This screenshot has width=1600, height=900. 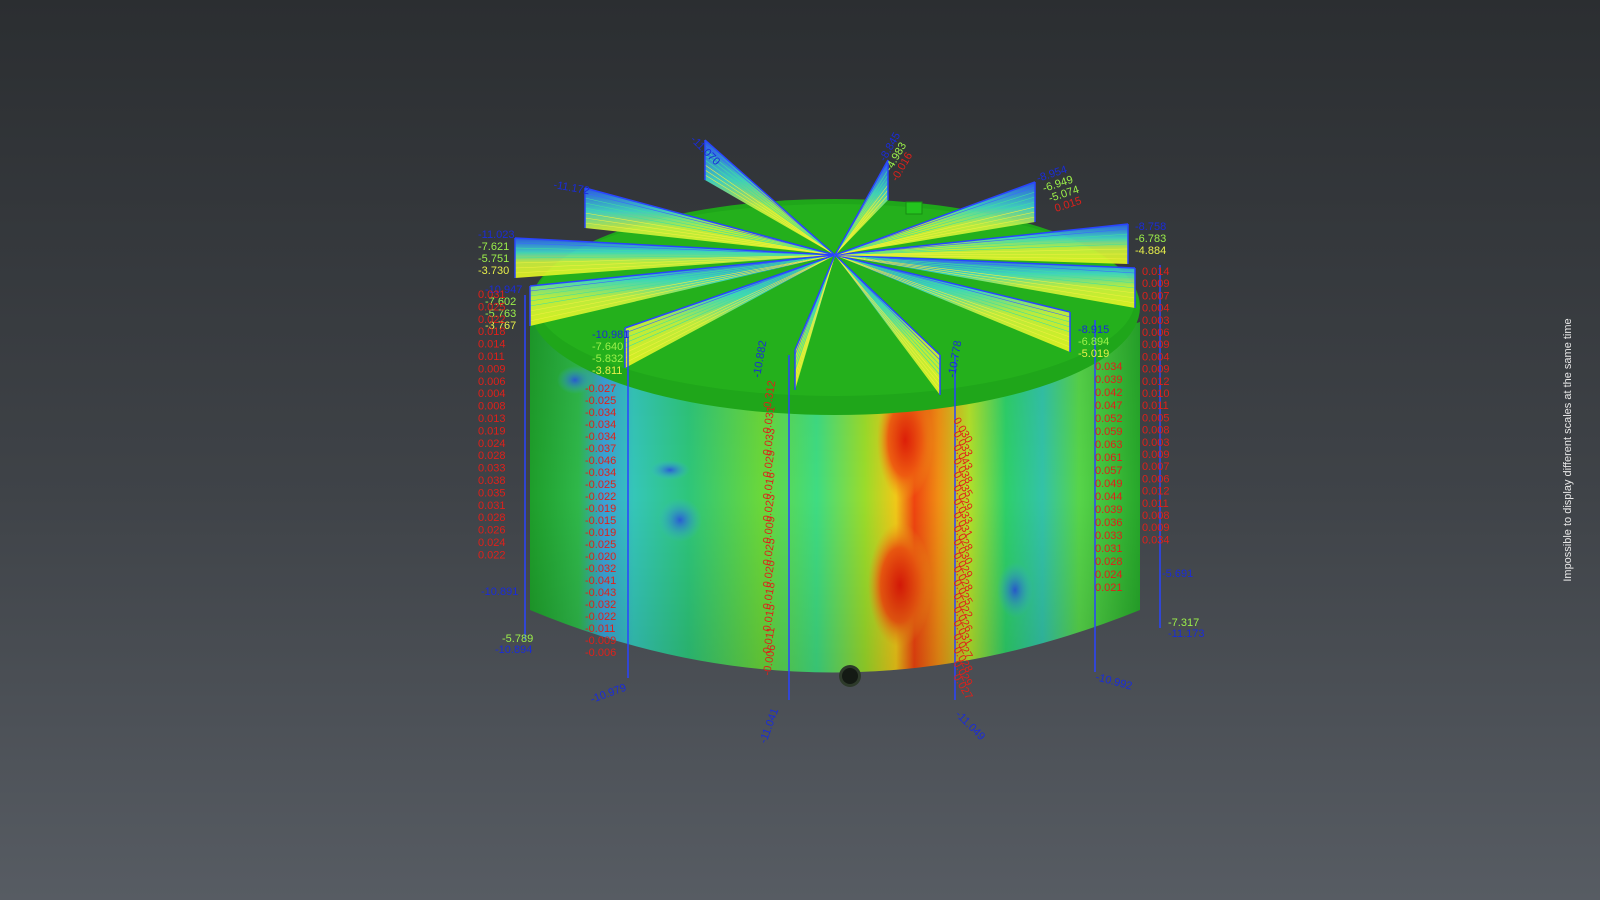 I want to click on wall-label: 0.047, so click(x=1109, y=406).